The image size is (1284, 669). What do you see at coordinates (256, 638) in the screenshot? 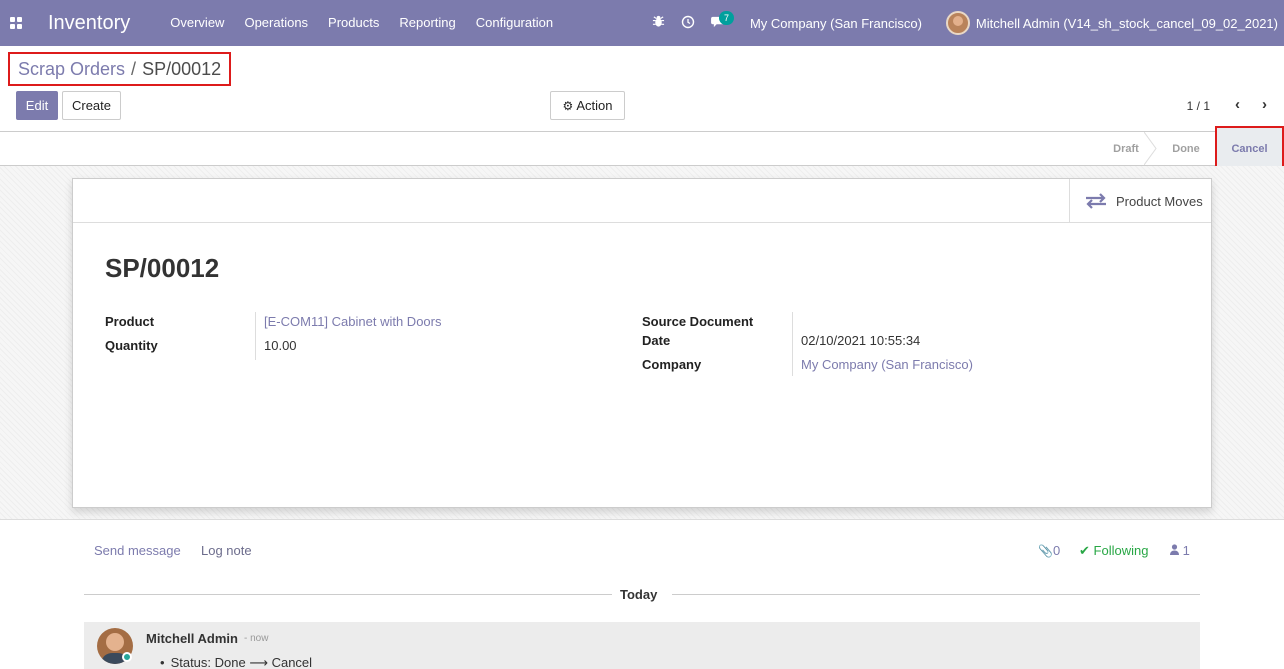
I see `message-time: - now` at bounding box center [256, 638].